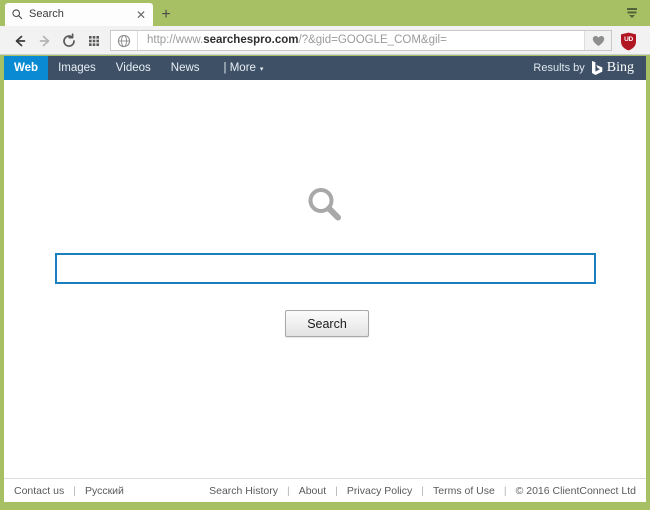  Describe the element at coordinates (597, 40) in the screenshot. I see `heart-icon` at that location.